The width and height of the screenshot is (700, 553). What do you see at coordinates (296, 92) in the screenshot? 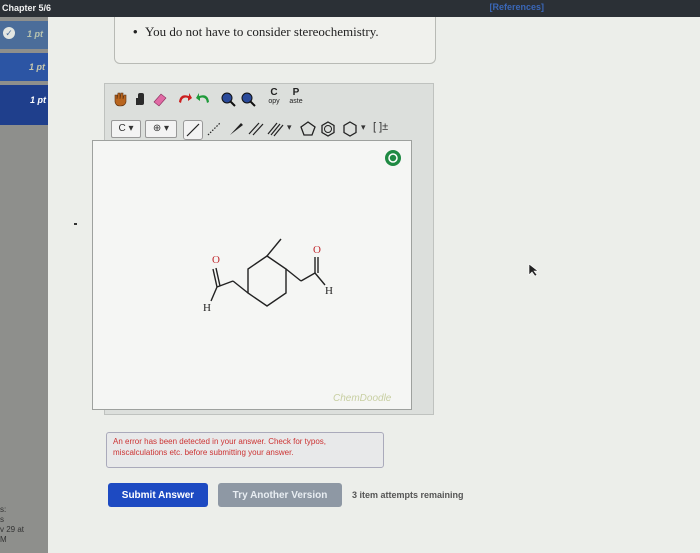
I see `paste-label-top: P` at bounding box center [296, 92].